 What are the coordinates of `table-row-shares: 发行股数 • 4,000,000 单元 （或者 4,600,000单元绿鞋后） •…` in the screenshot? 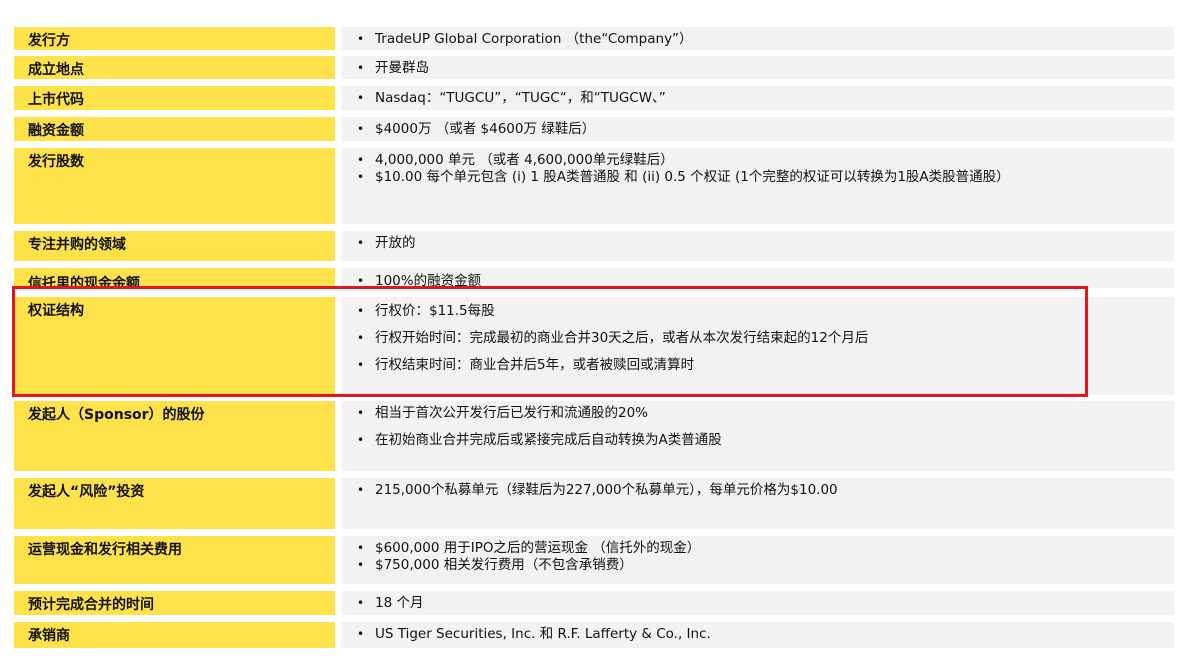 It's located at (594, 186).